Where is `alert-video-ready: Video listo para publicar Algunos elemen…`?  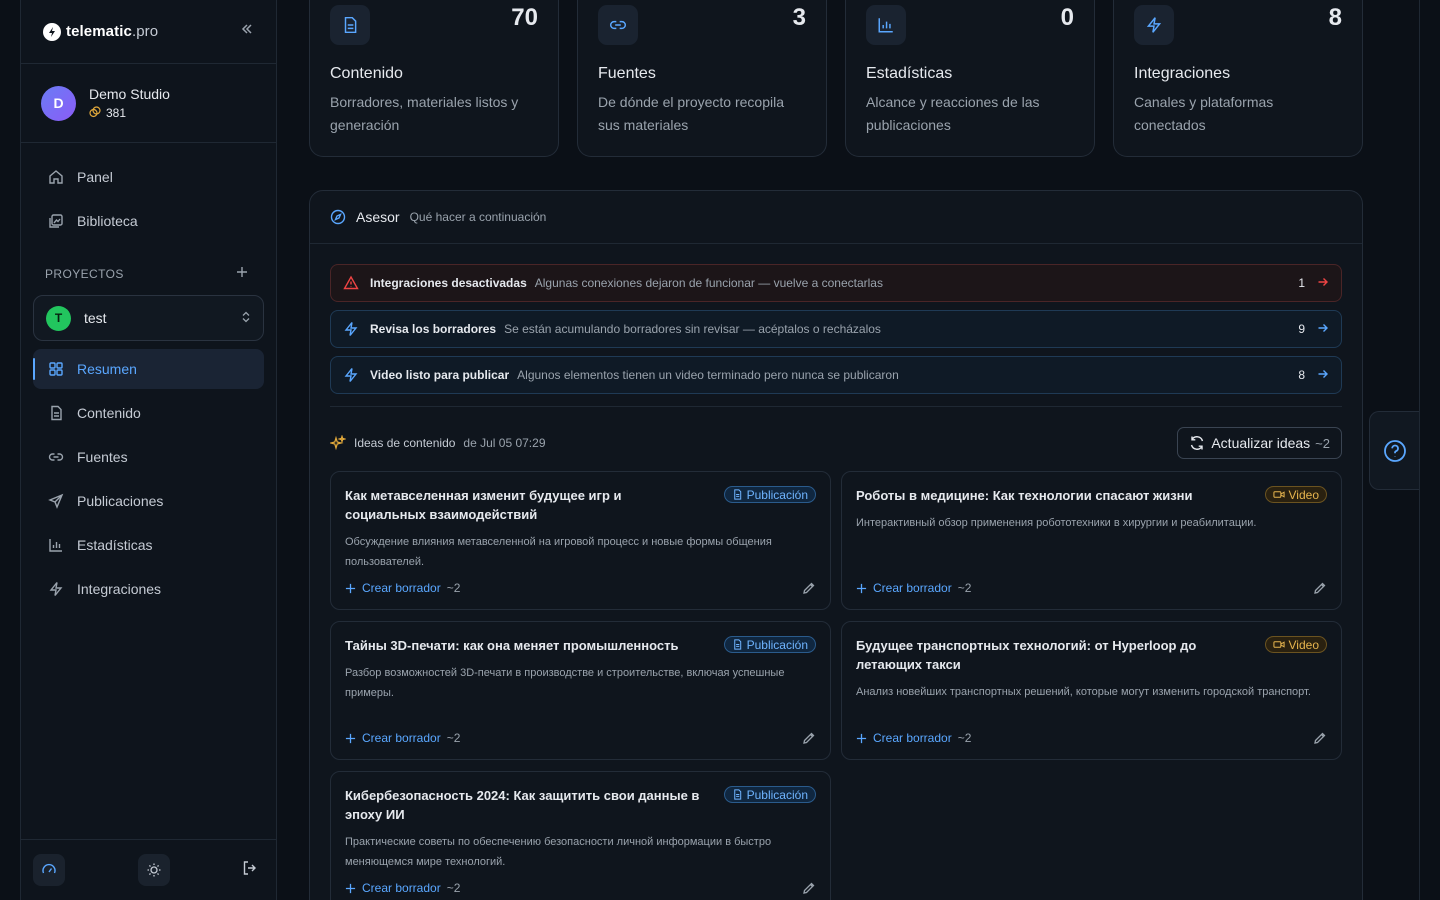 alert-video-ready: Video listo para publicar Algunos elemen… is located at coordinates (836, 375).